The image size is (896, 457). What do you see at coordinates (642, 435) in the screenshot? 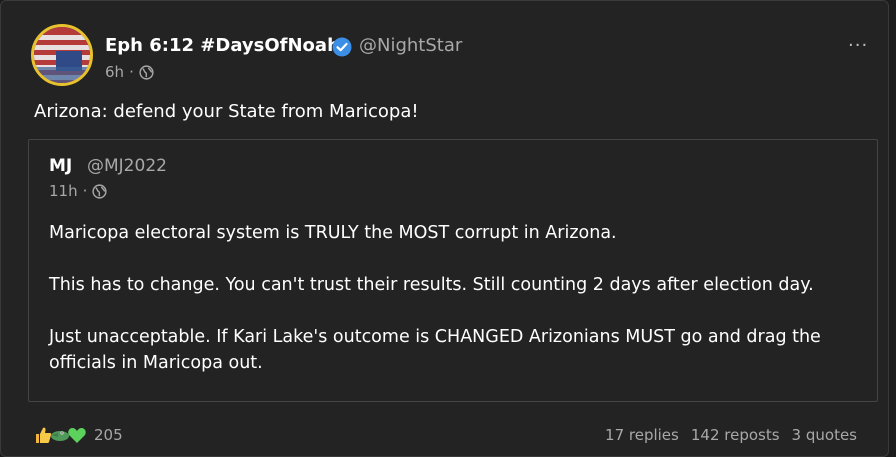
I see `replies-link: 17 replies` at bounding box center [642, 435].